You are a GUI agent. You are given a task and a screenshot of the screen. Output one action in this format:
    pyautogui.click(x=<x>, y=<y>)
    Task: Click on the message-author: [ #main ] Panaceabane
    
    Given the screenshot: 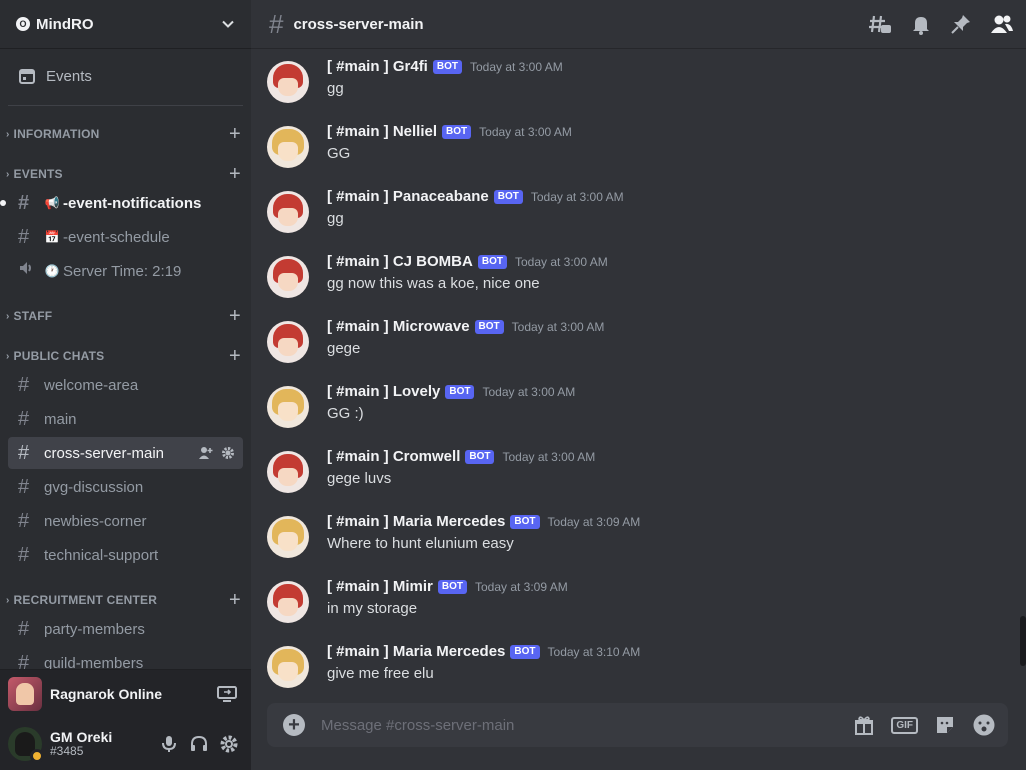 What is the action you would take?
    pyautogui.click(x=408, y=196)
    